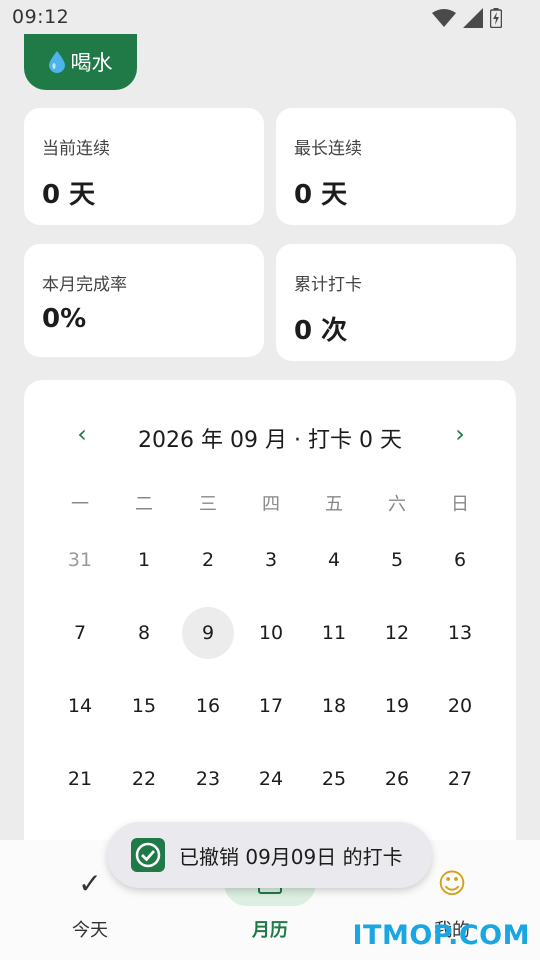  I want to click on day-cell: 22, so click(144, 779).